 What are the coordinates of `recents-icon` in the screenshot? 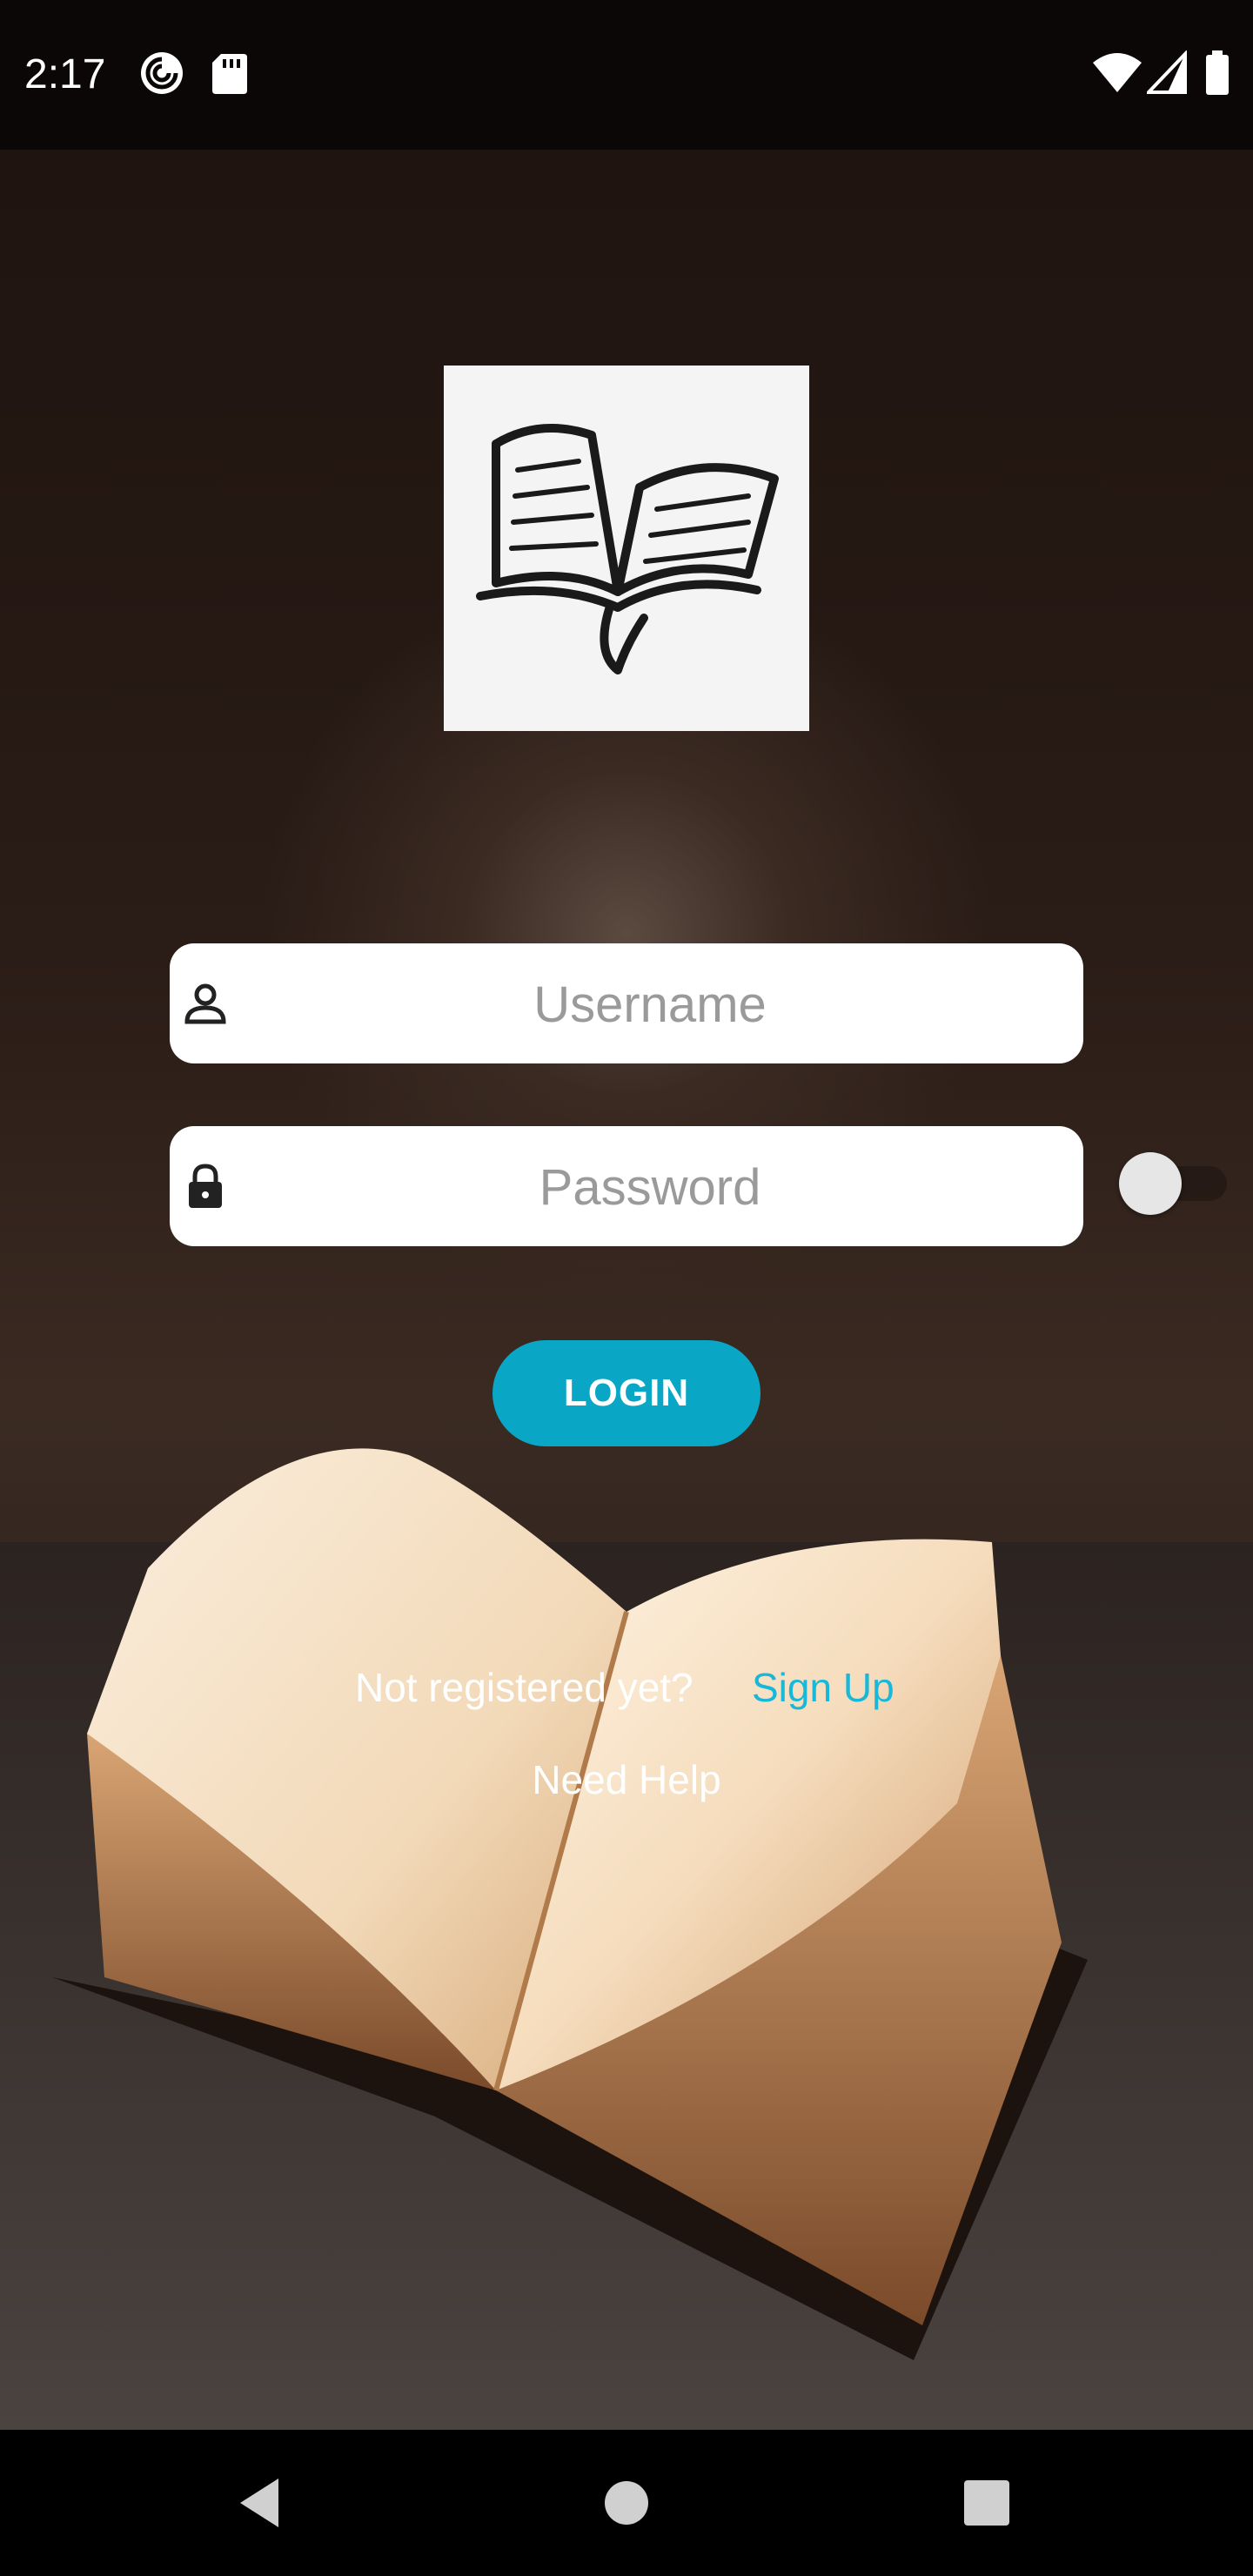 It's located at (987, 2503).